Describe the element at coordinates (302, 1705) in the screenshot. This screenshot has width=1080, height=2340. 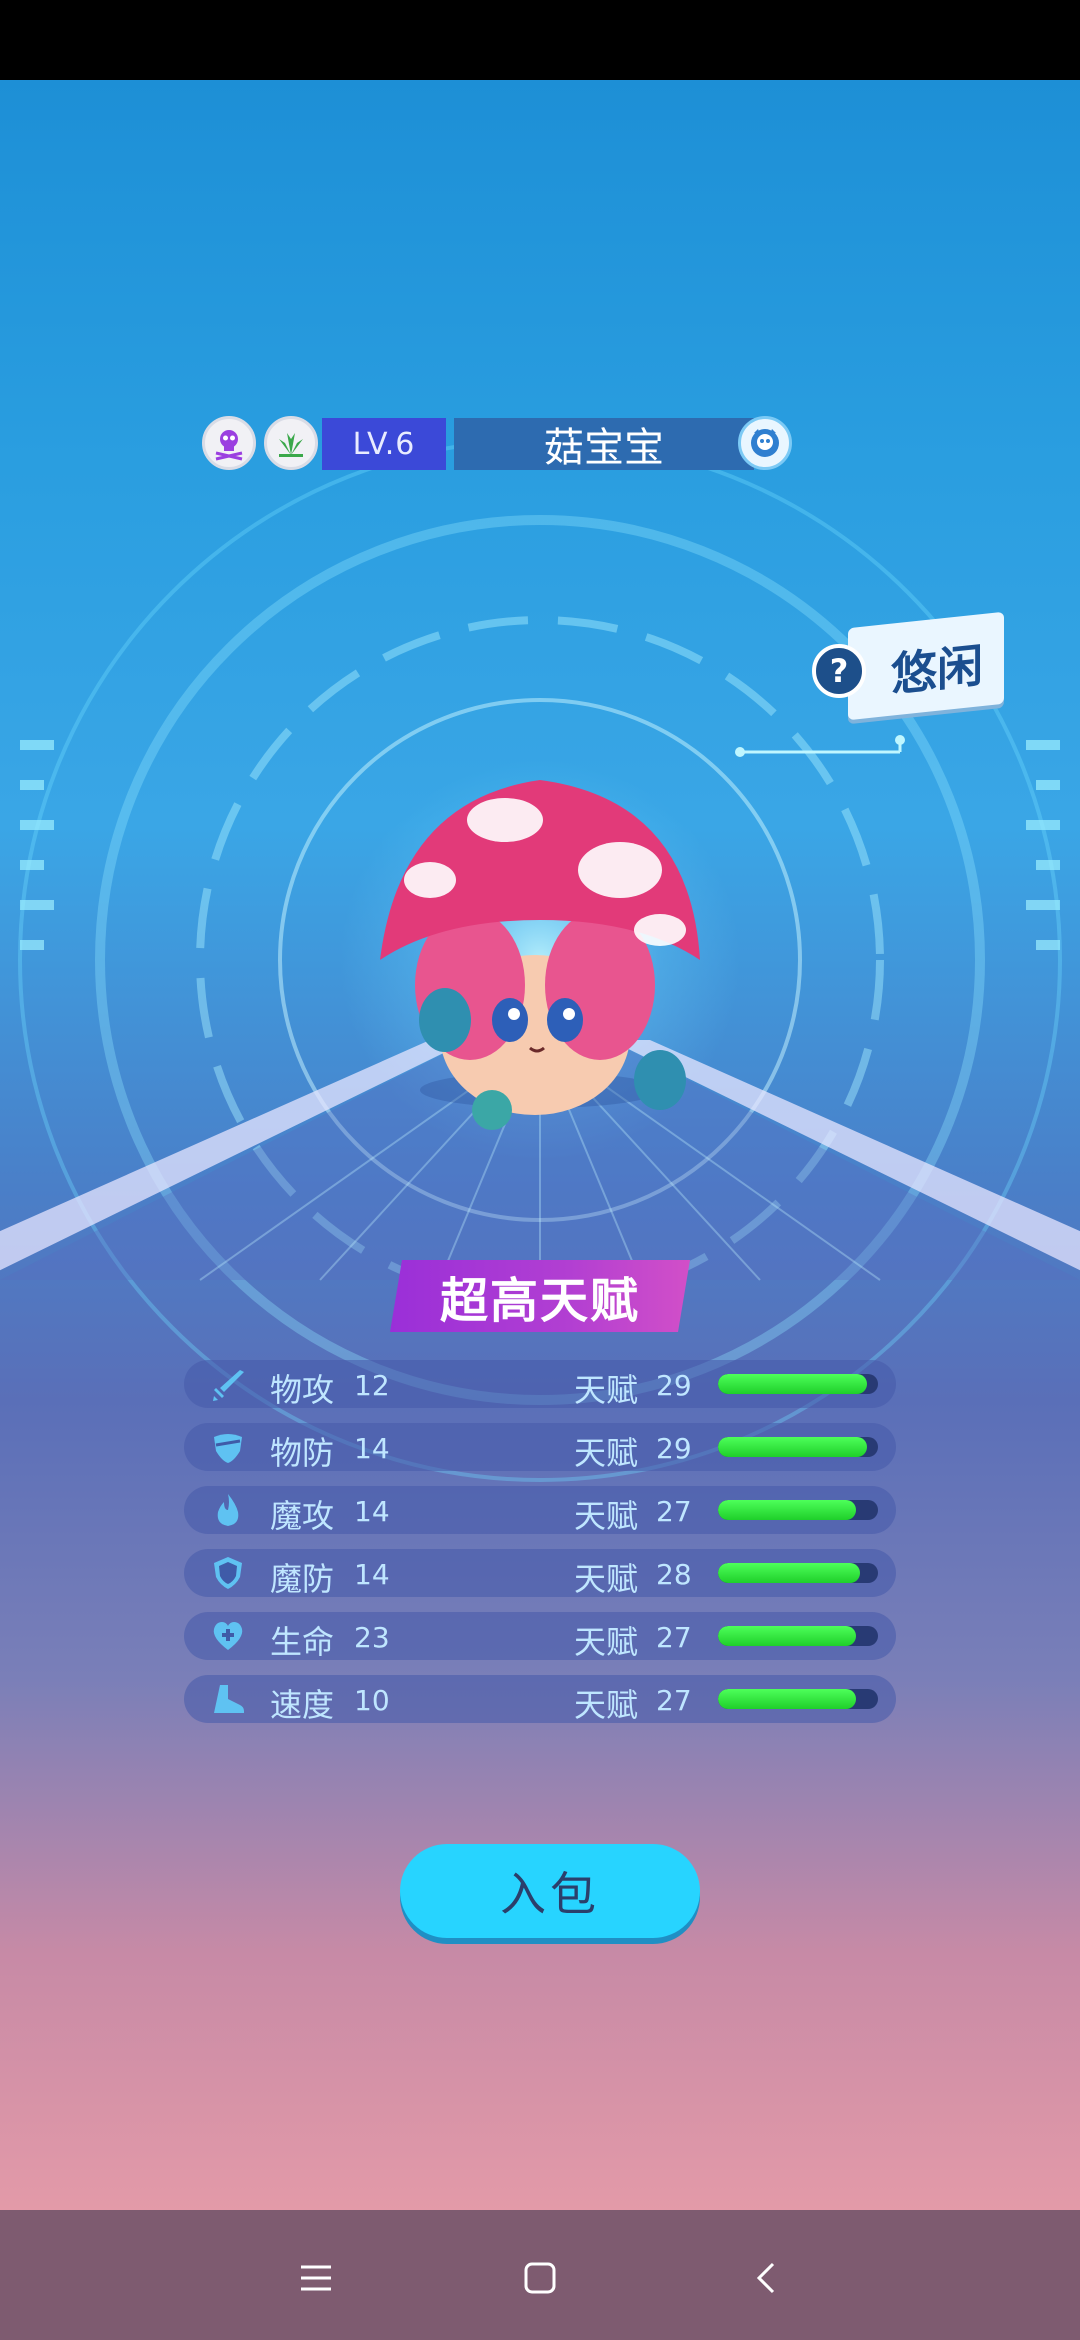
I see `stat-name: 速度` at that location.